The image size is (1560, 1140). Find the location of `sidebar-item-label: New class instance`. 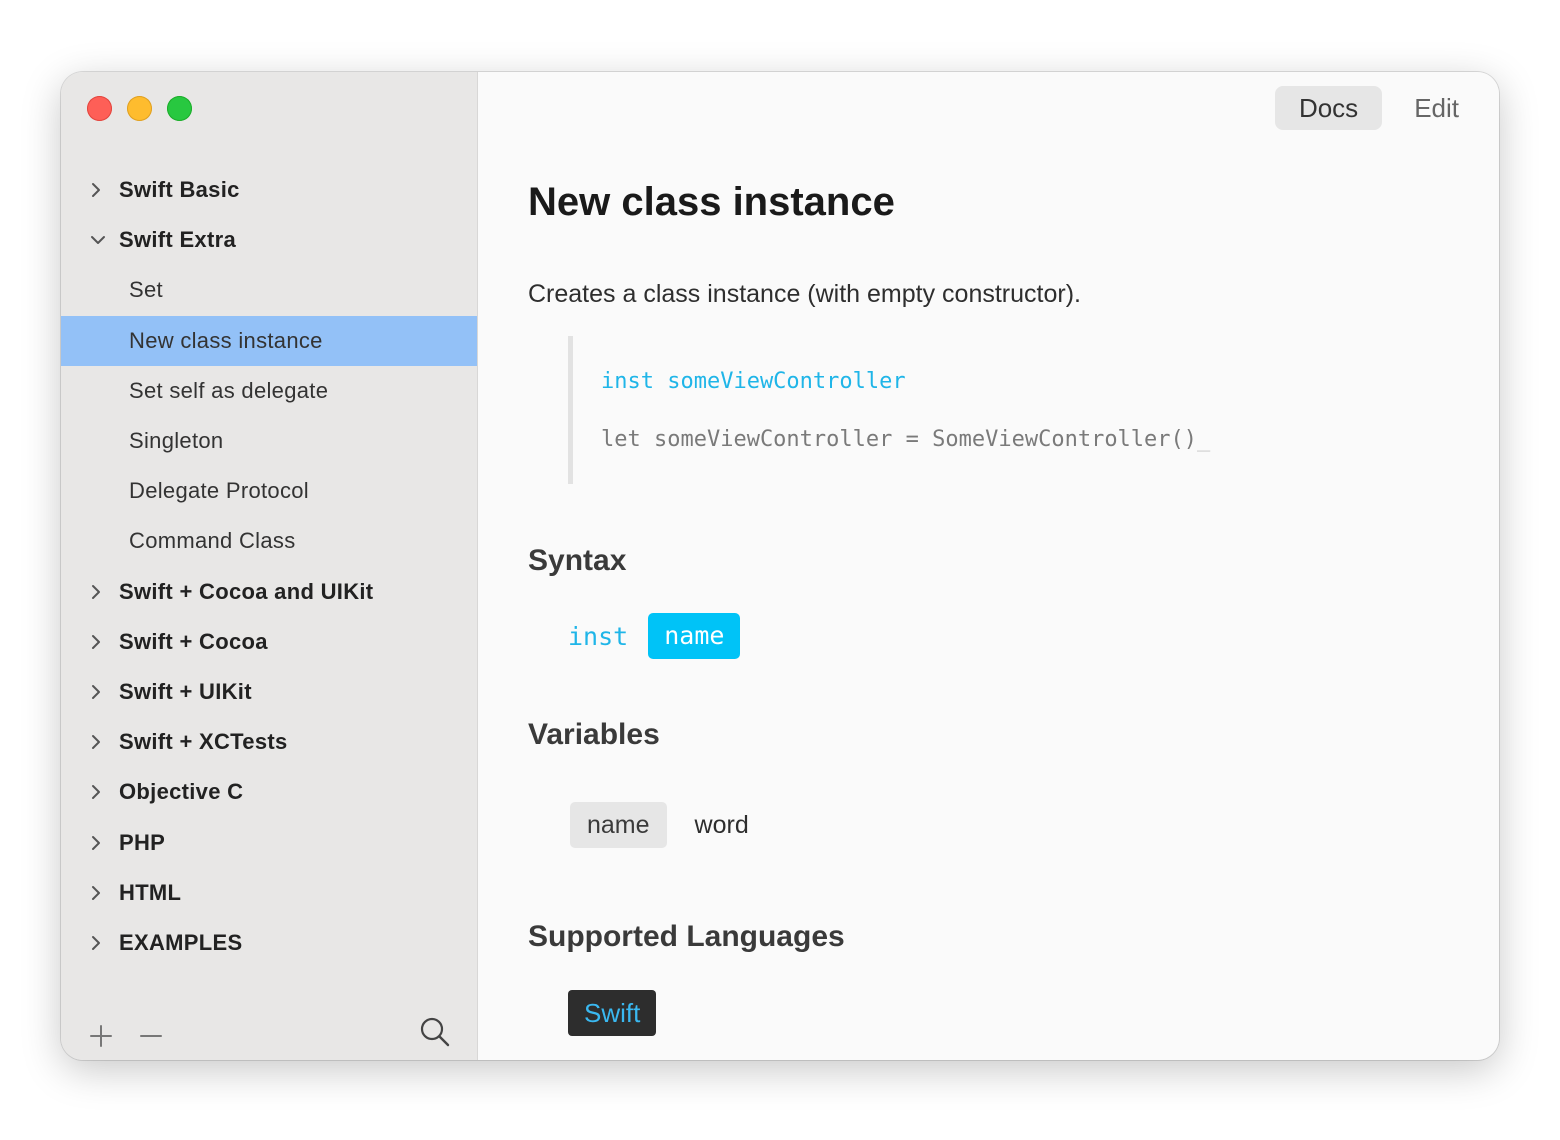

sidebar-item-label: New class instance is located at coordinates (226, 340).